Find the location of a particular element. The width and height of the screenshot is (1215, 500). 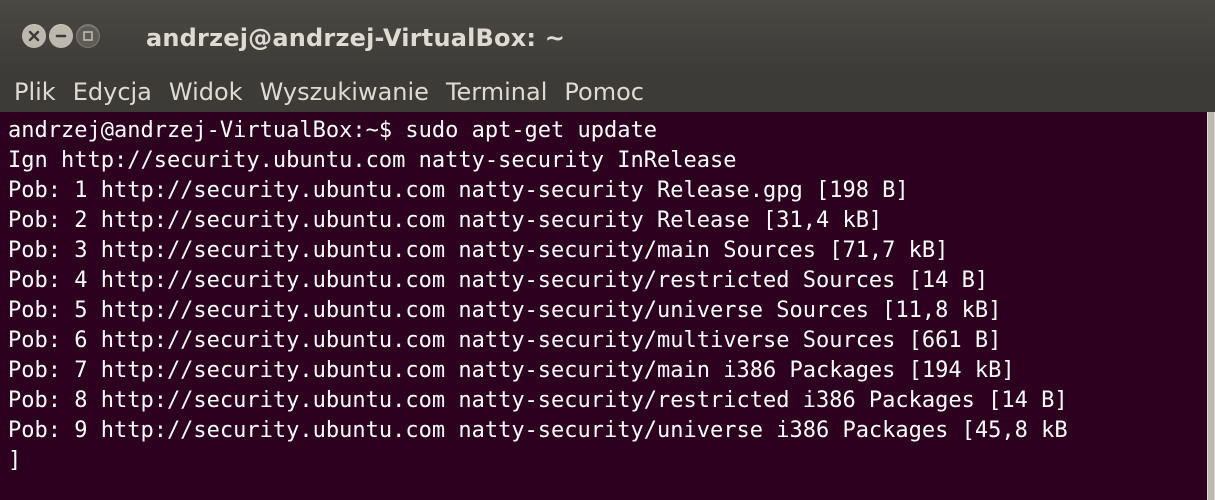

menu-item-plik: Plik is located at coordinates (35, 92).